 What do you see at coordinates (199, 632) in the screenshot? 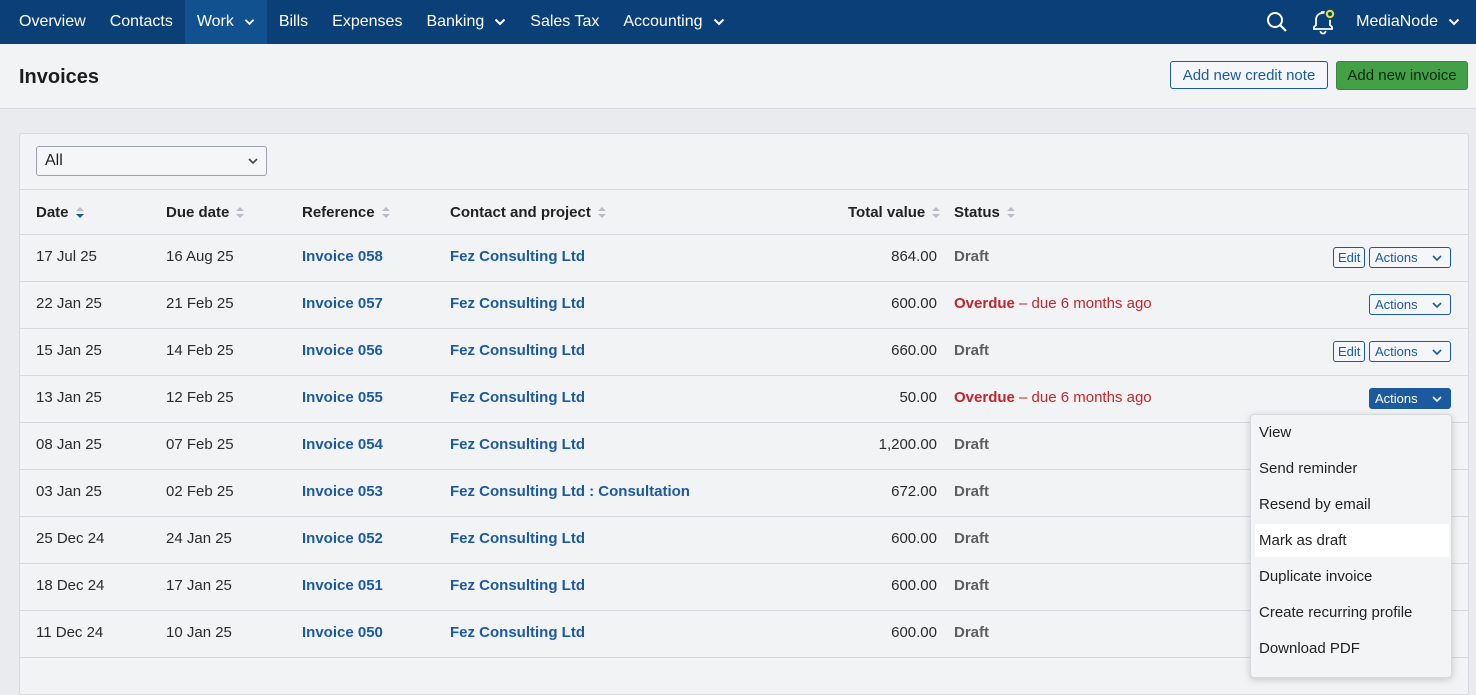
I see `due-date-cell: 10 Jan 25` at bounding box center [199, 632].